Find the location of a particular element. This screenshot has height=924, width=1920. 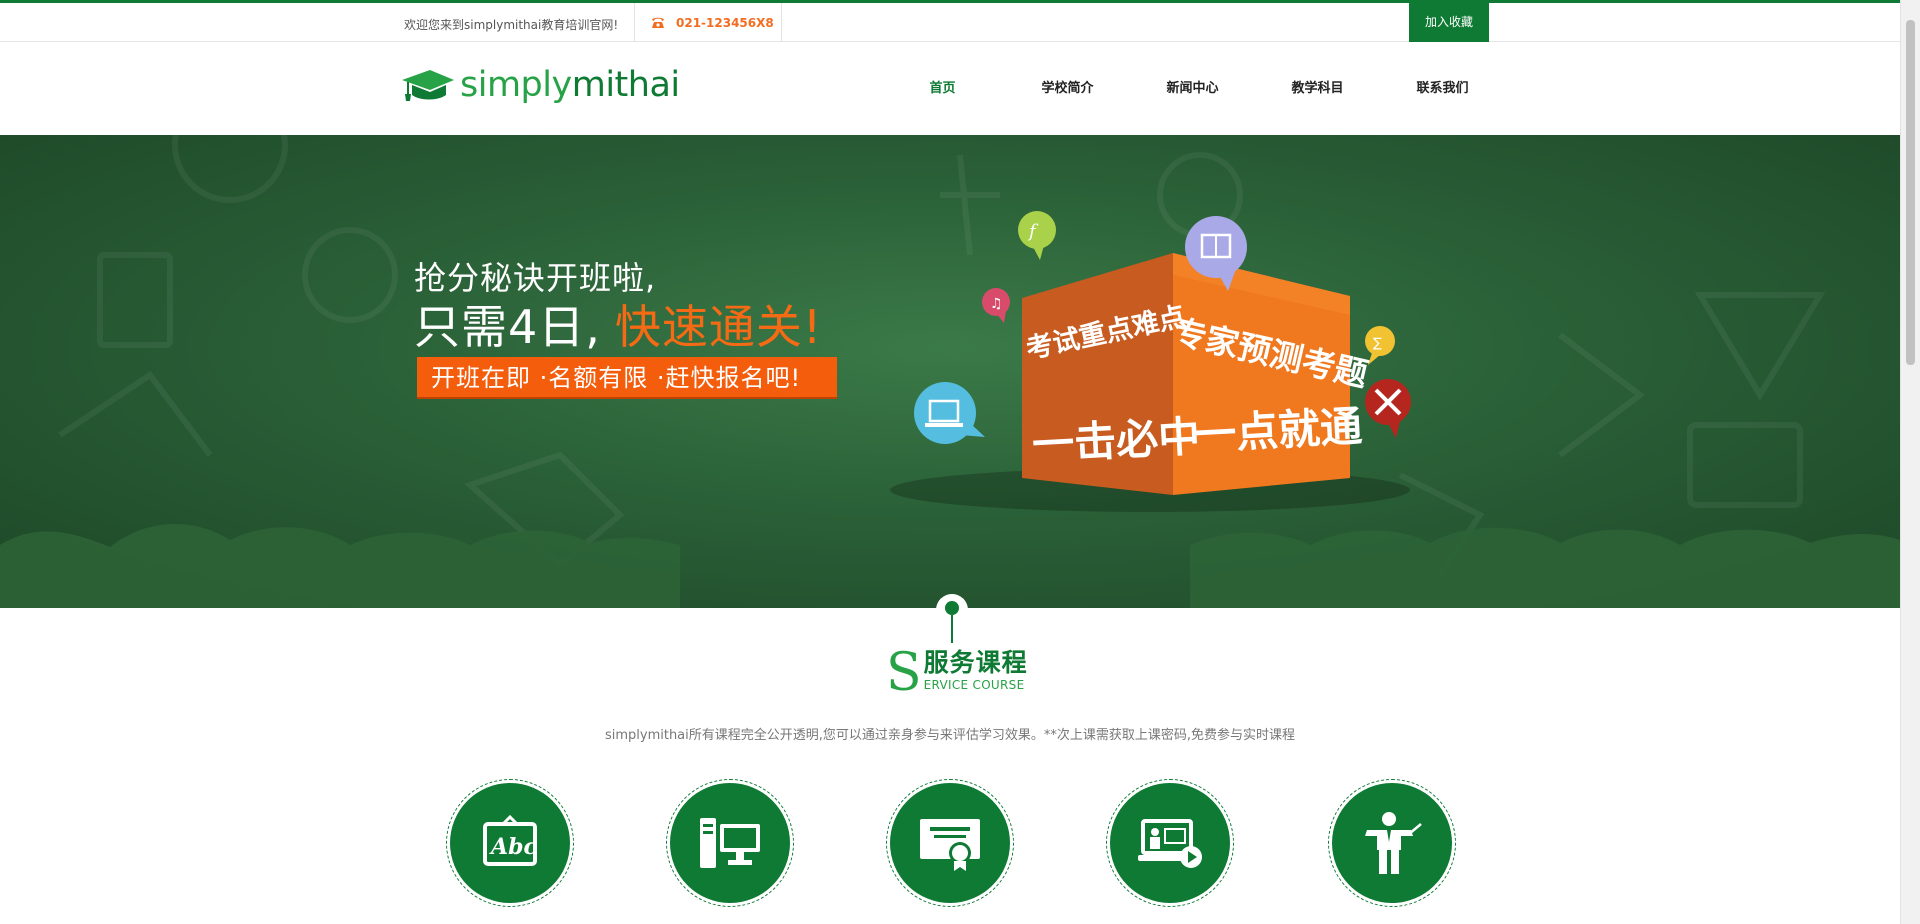

section-title-cn: 服务课程 is located at coordinates (975, 662).